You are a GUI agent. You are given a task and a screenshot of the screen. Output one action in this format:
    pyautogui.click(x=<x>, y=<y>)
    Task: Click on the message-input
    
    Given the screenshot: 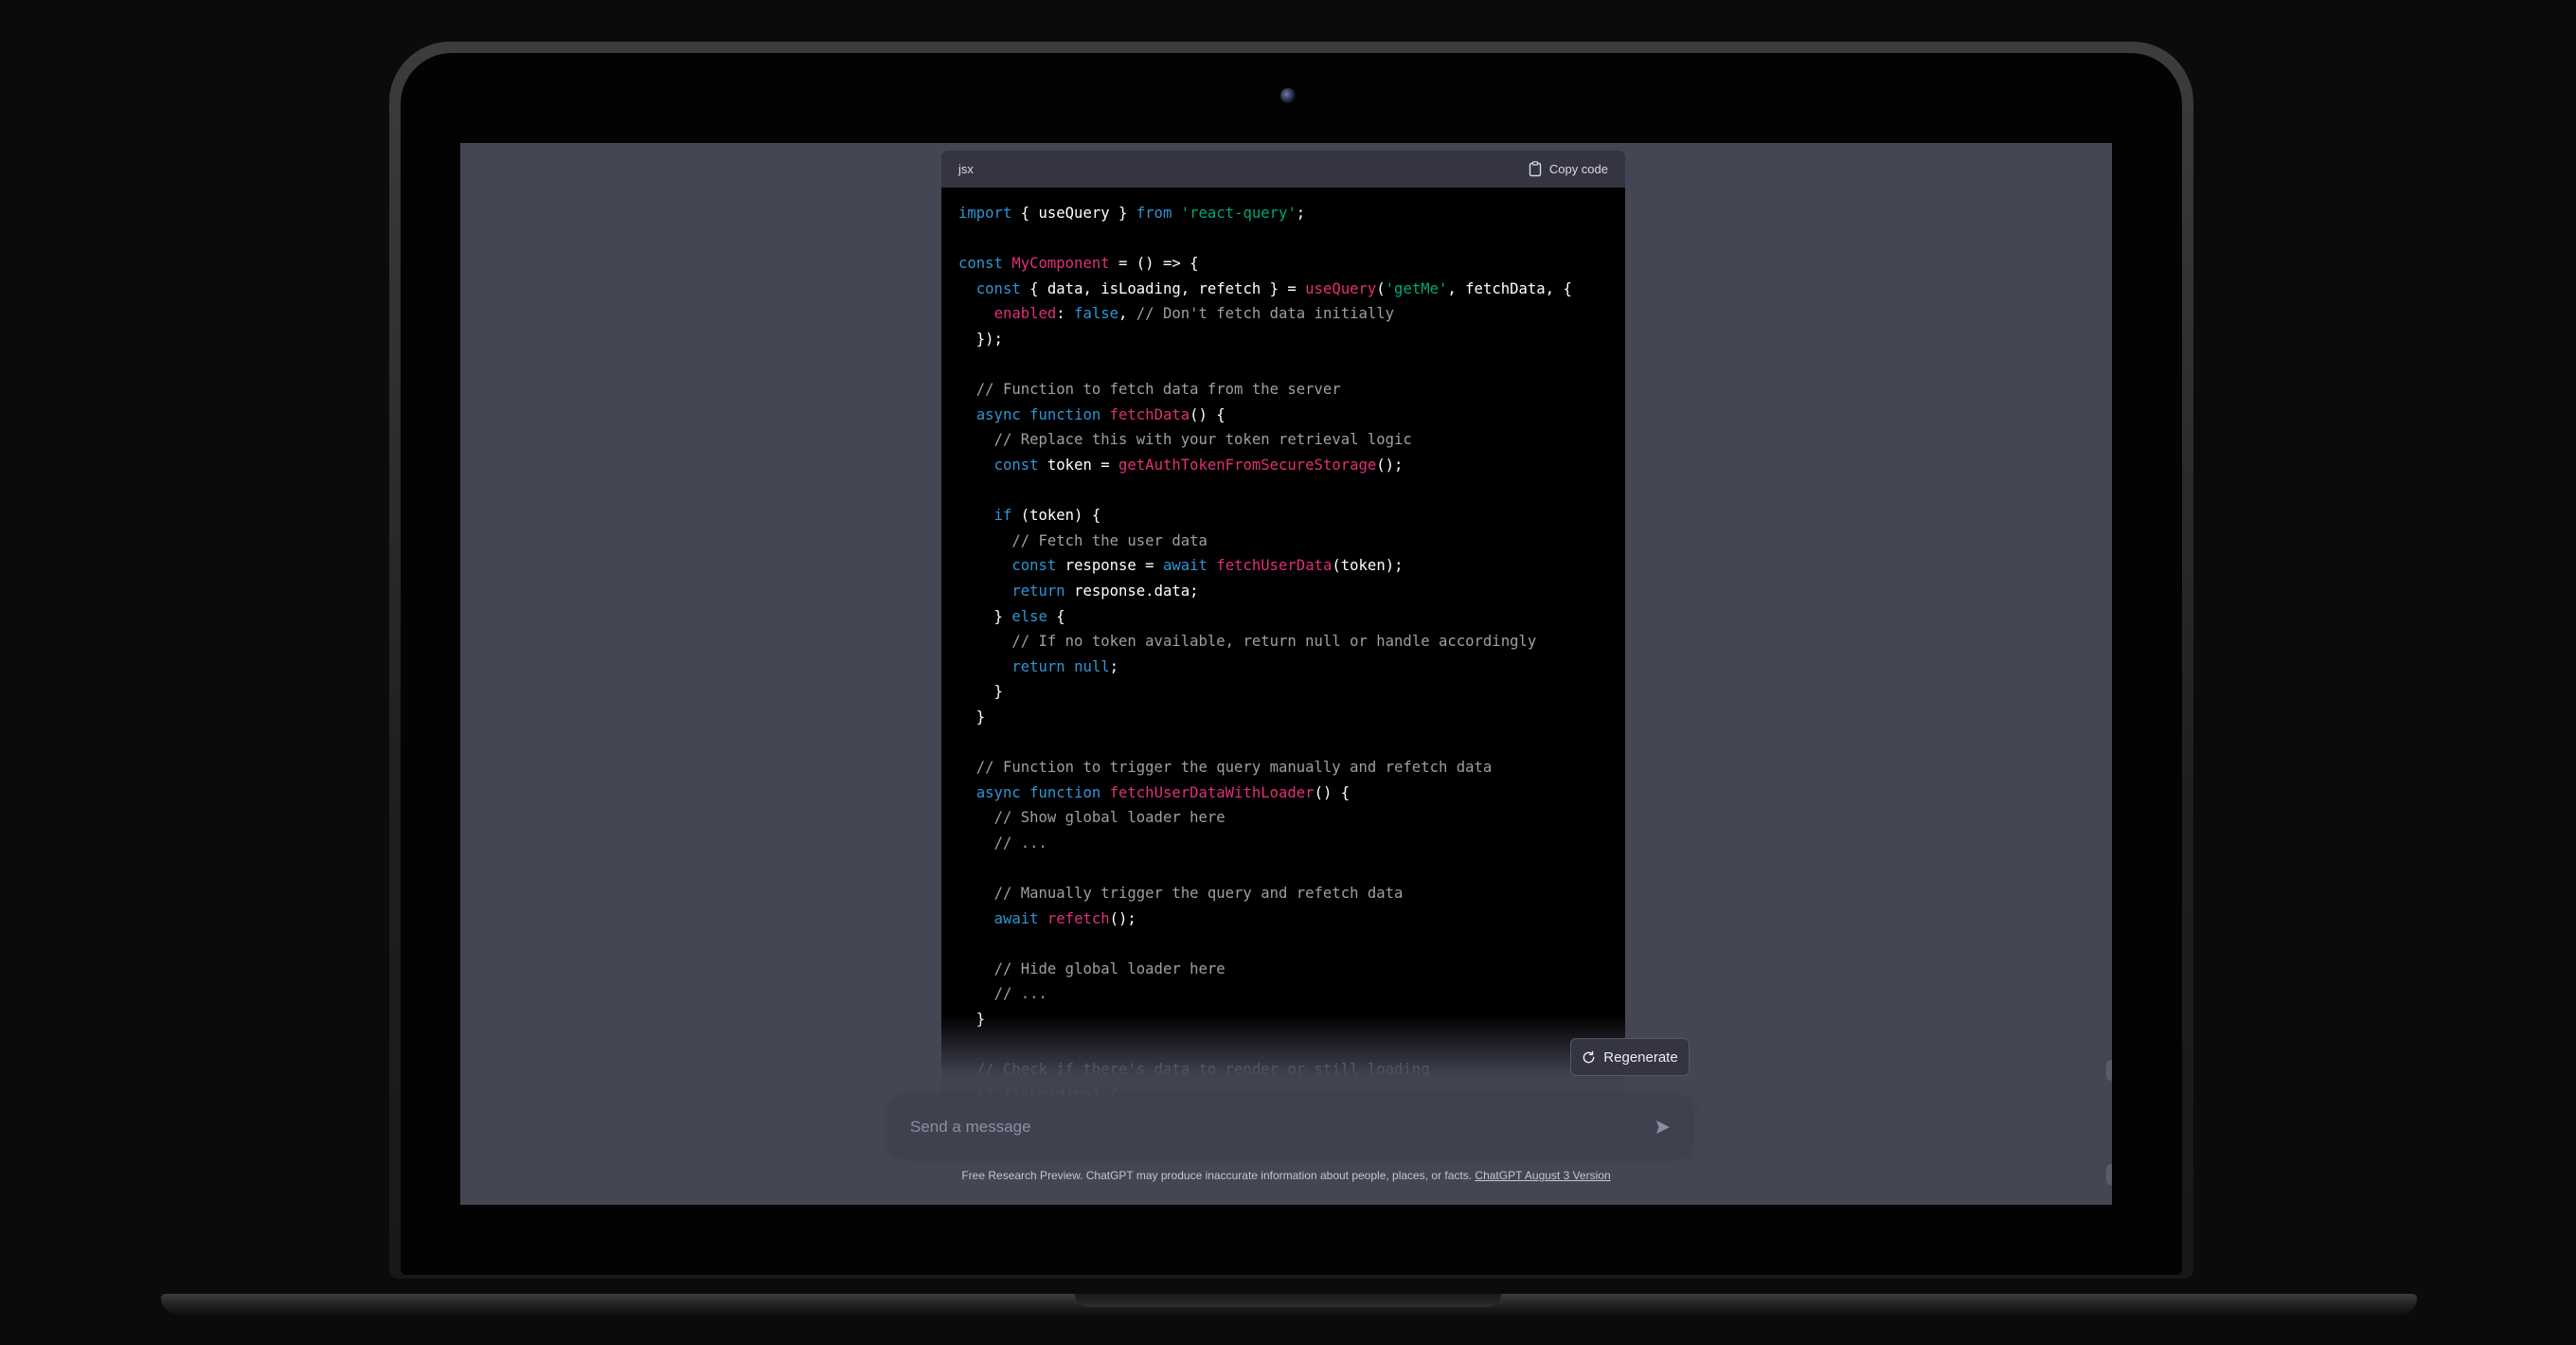 What is the action you would take?
    pyautogui.click(x=1280, y=1127)
    